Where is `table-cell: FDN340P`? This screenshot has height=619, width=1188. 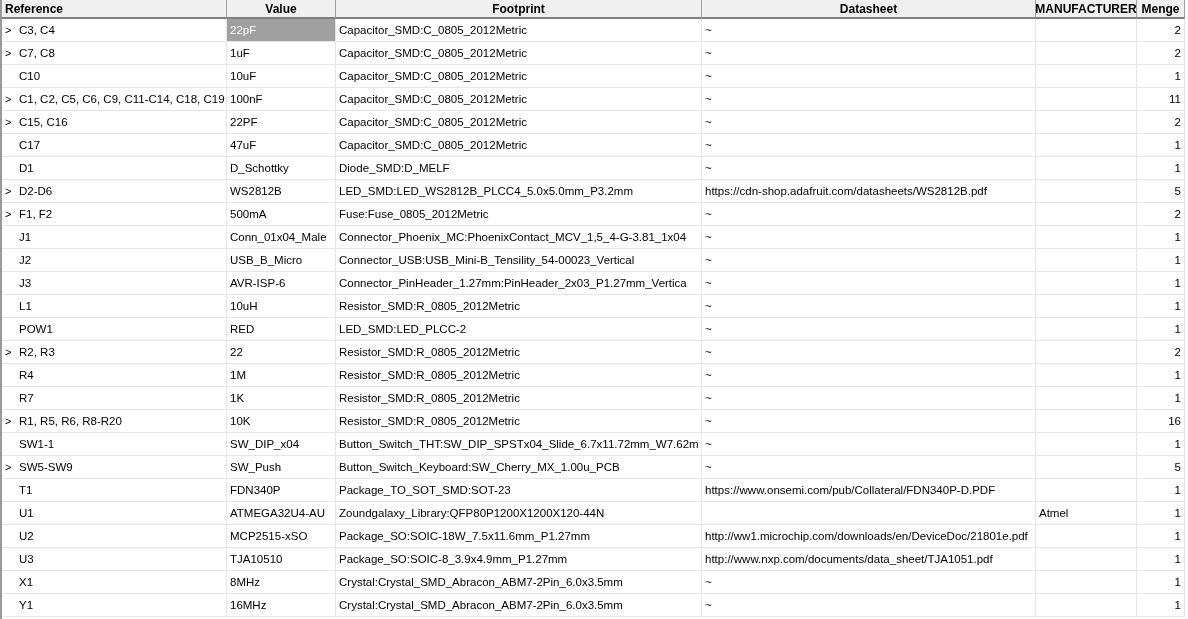
table-cell: FDN340P is located at coordinates (281, 490).